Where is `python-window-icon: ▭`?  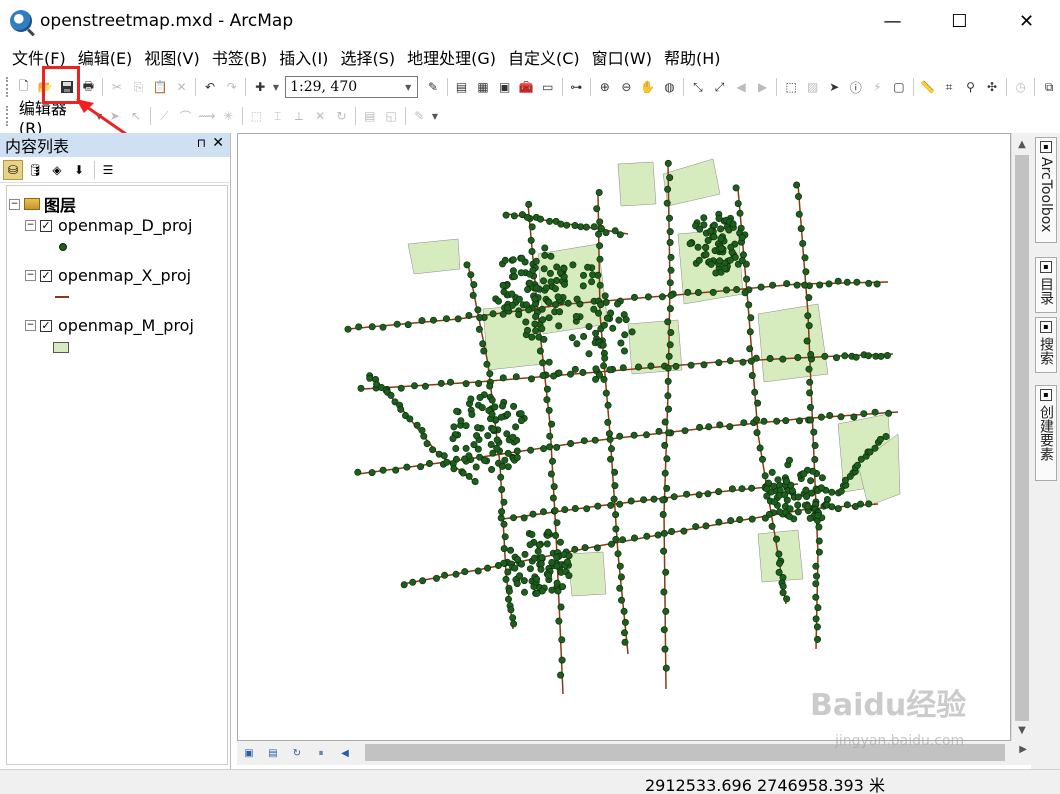
python-window-icon: ▭ is located at coordinates (548, 87).